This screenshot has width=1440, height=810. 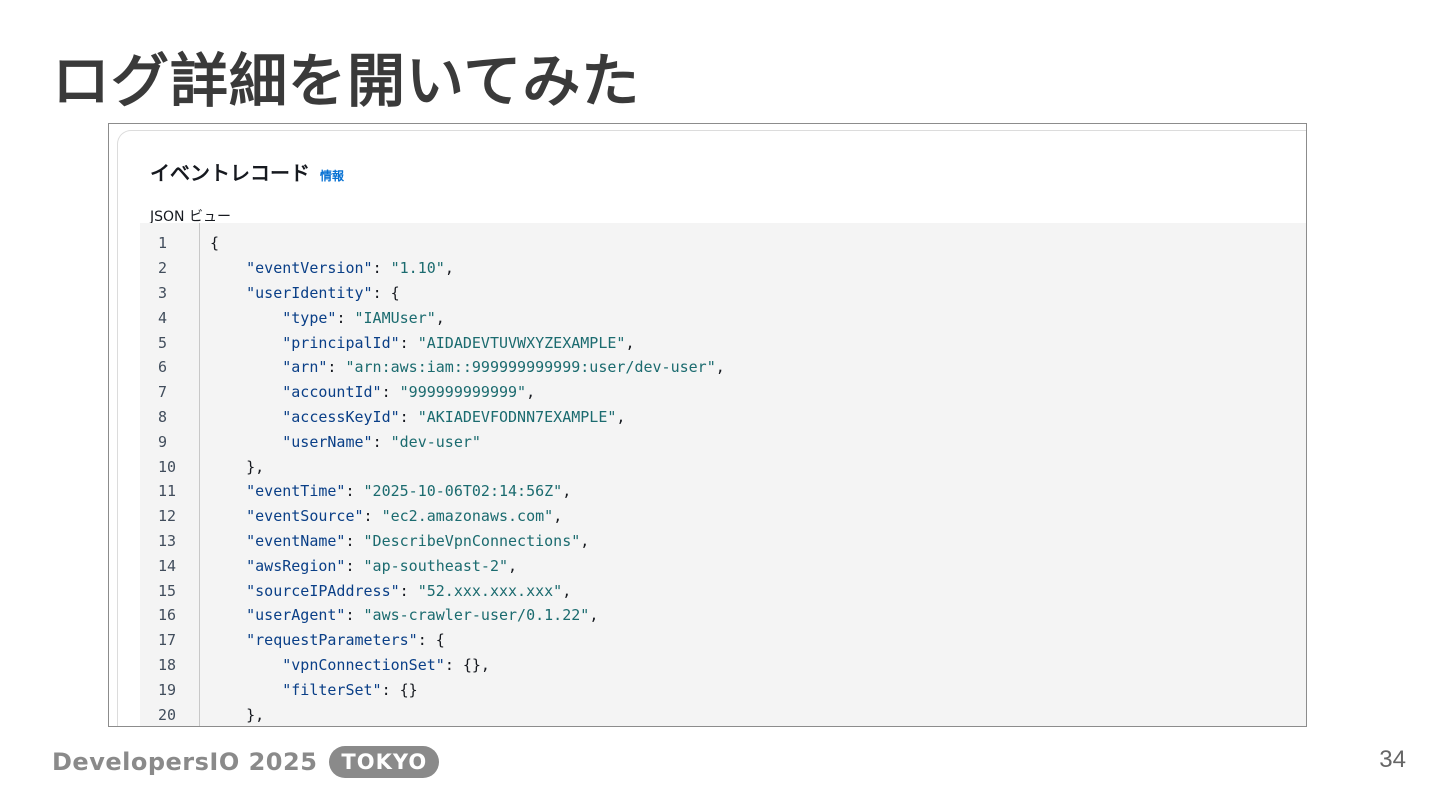 What do you see at coordinates (332, 640) in the screenshot?
I see `json-key: "requestParameters"` at bounding box center [332, 640].